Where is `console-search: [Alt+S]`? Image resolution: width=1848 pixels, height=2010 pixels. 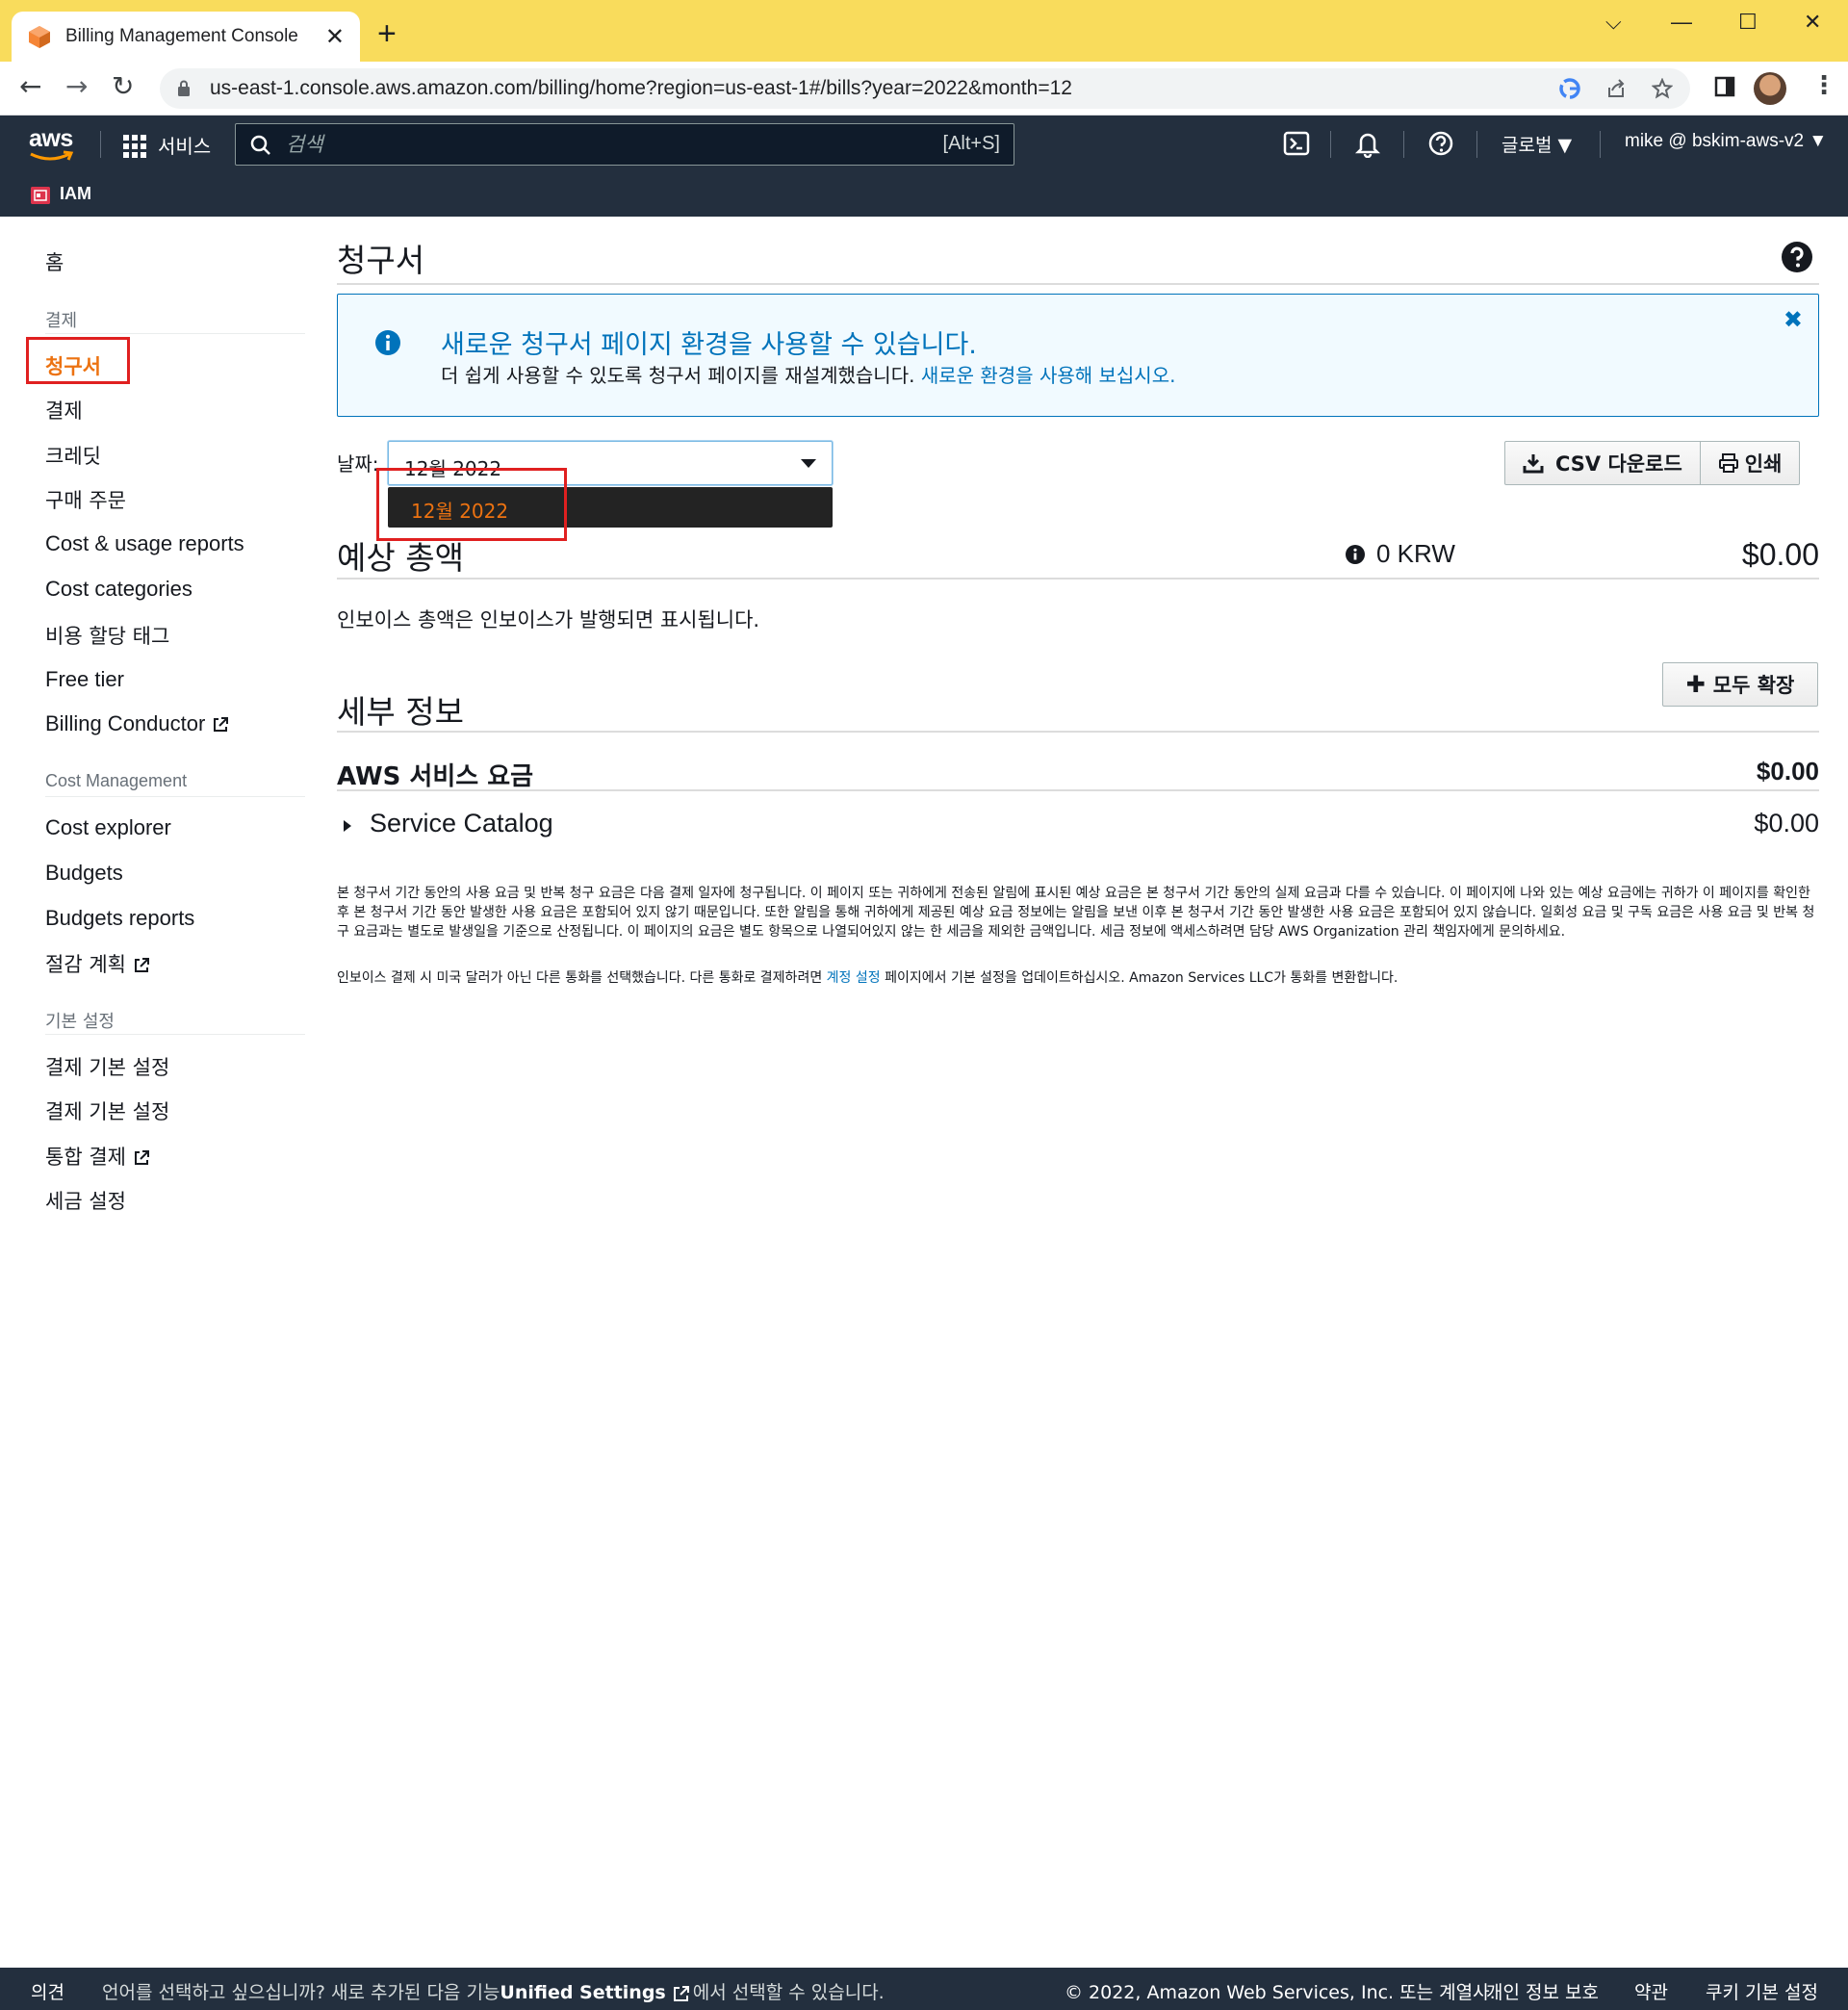 console-search: [Alt+S] is located at coordinates (624, 144).